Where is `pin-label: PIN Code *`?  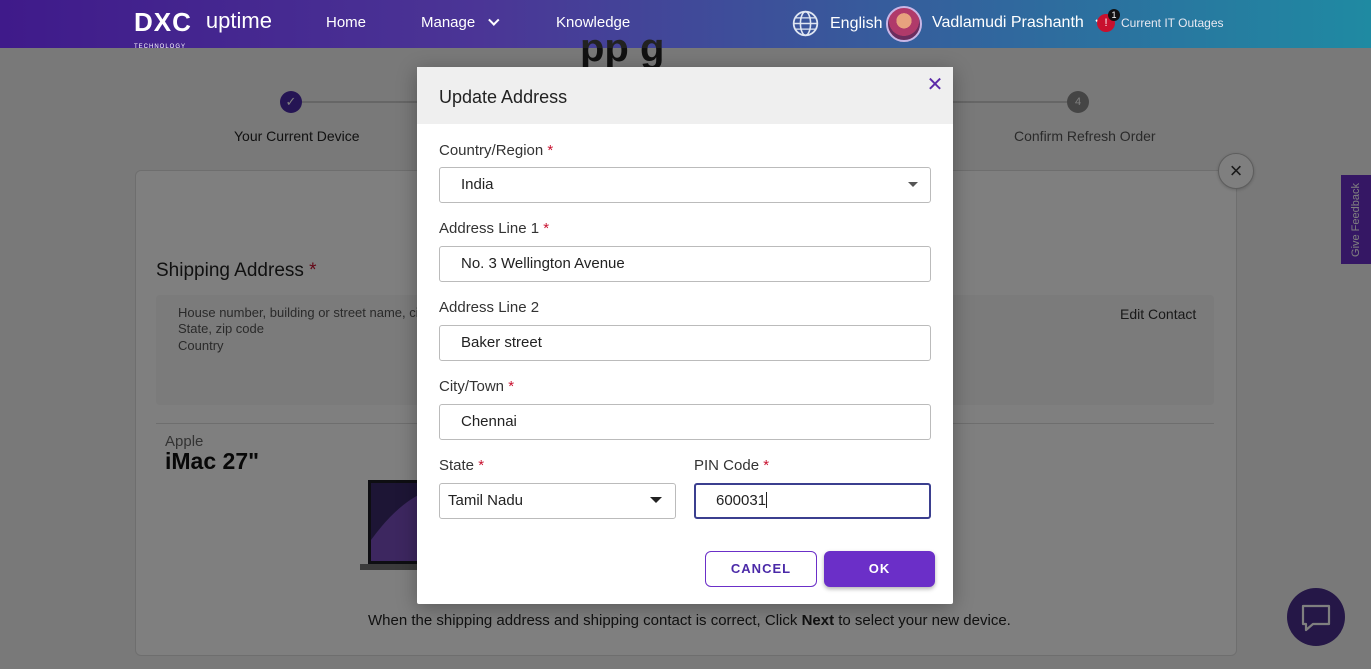
pin-label: PIN Code * is located at coordinates (731, 465).